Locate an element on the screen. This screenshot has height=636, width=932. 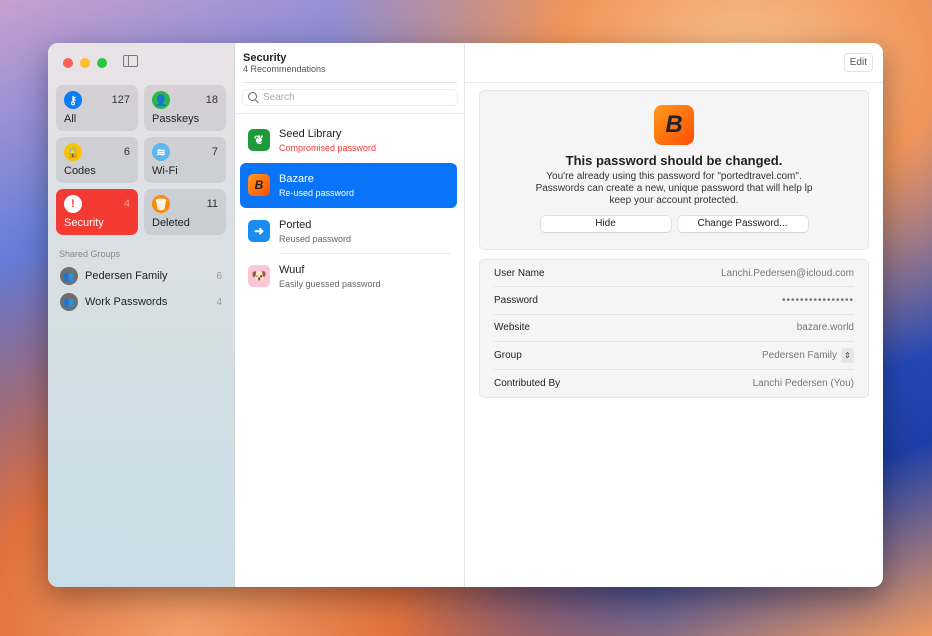
group-work-passwords: 👥 Work Passwords 4 is located at coordinates (141, 302).